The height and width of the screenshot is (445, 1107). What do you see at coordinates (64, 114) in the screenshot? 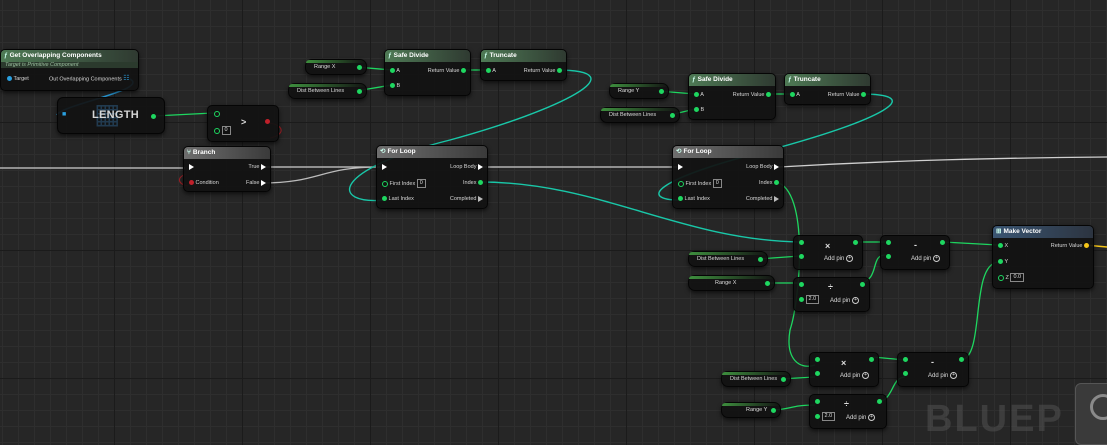
I see `array-input-pin: ■` at bounding box center [64, 114].